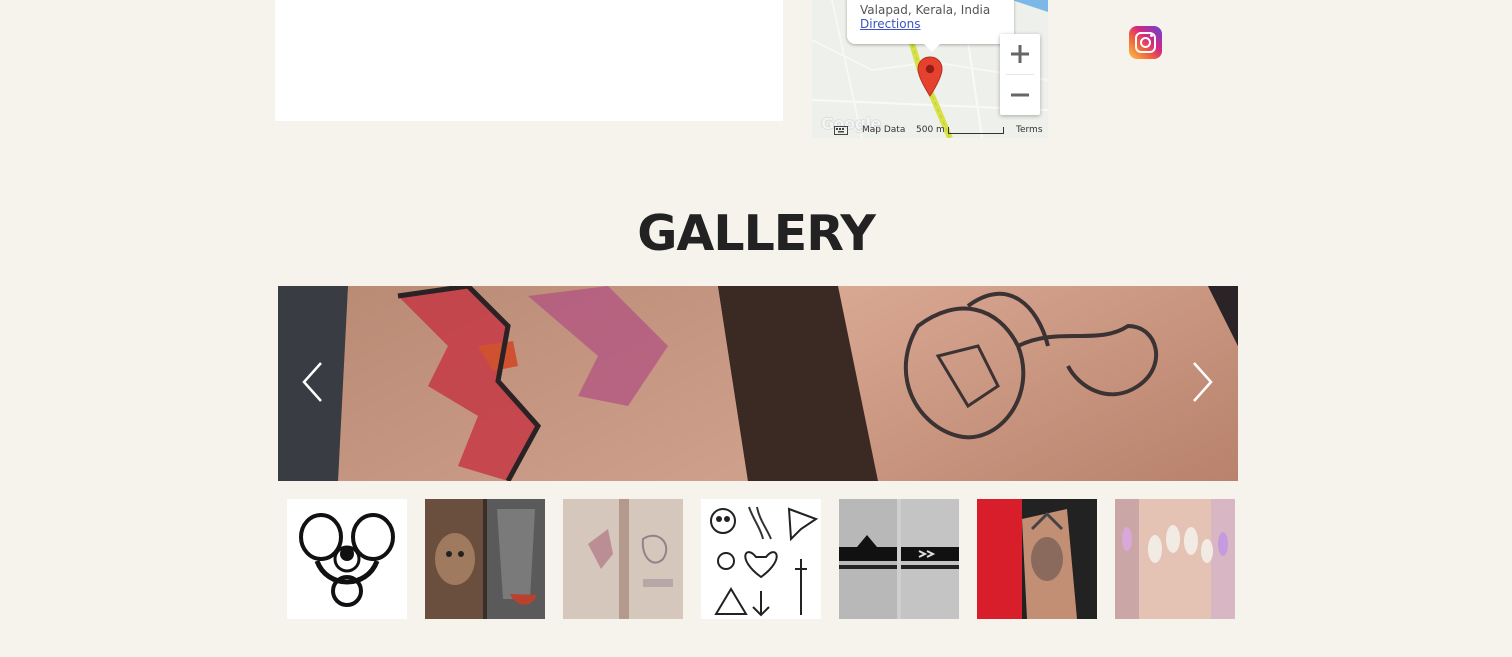 This screenshot has height=657, width=1512. I want to click on instagram-icon, so click(1145, 42).